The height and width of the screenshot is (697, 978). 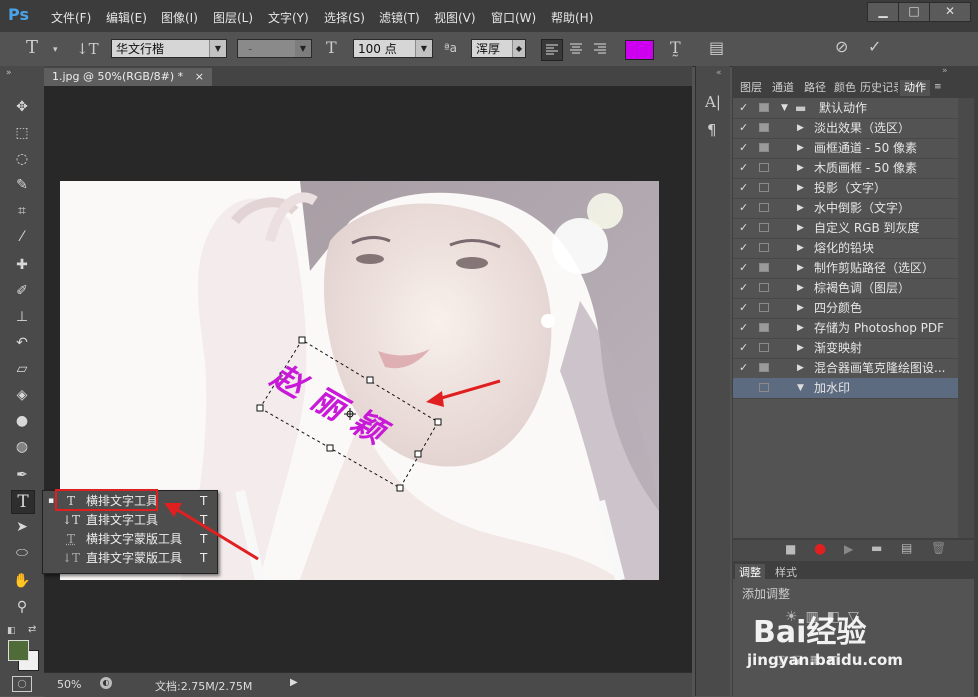 I want to click on expand-triangle-icon: ▼, so click(x=800, y=388).